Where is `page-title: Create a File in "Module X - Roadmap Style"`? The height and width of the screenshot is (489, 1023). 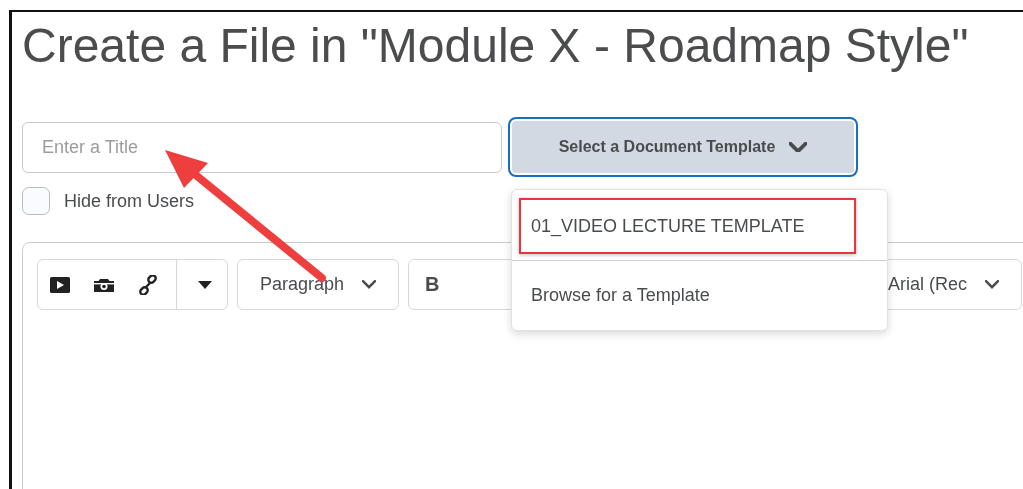
page-title: Create a File in "Module X - Roadmap Style" is located at coordinates (496, 46).